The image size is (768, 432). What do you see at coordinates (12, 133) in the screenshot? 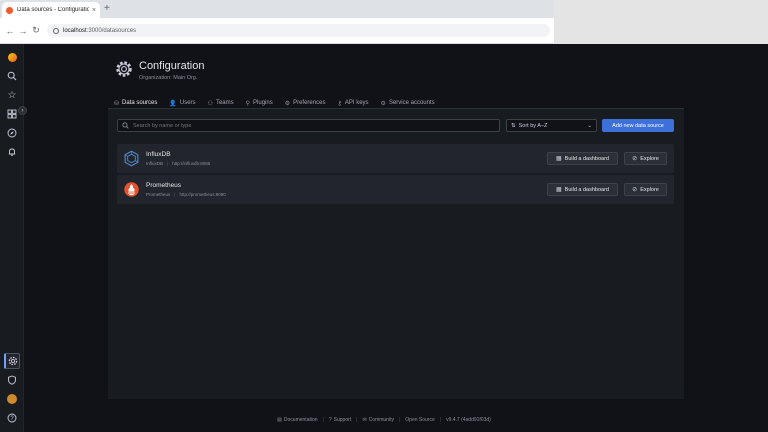
I see `explore-icon` at bounding box center [12, 133].